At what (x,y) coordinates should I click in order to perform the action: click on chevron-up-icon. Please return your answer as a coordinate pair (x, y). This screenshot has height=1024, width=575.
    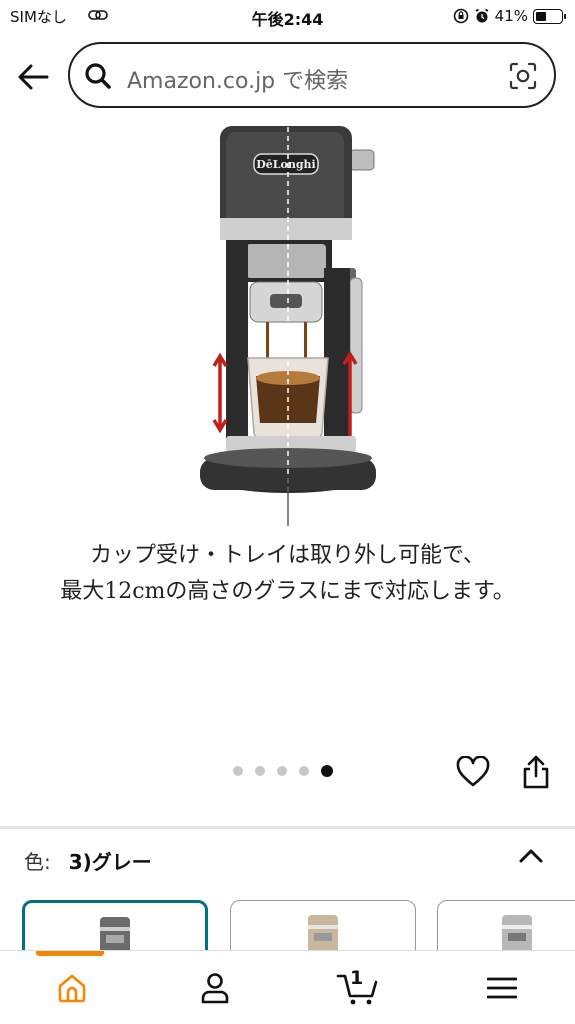
    Looking at the image, I should click on (531, 856).